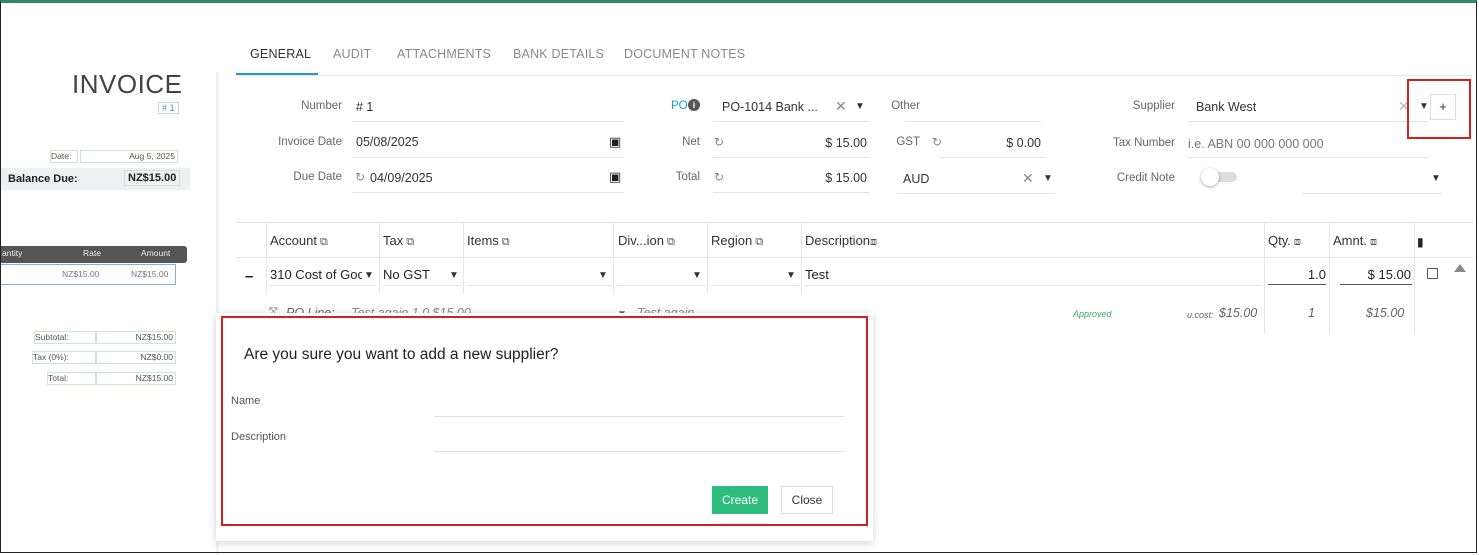 The image size is (1479, 555). I want to click on active-tab-indicator, so click(277, 74).